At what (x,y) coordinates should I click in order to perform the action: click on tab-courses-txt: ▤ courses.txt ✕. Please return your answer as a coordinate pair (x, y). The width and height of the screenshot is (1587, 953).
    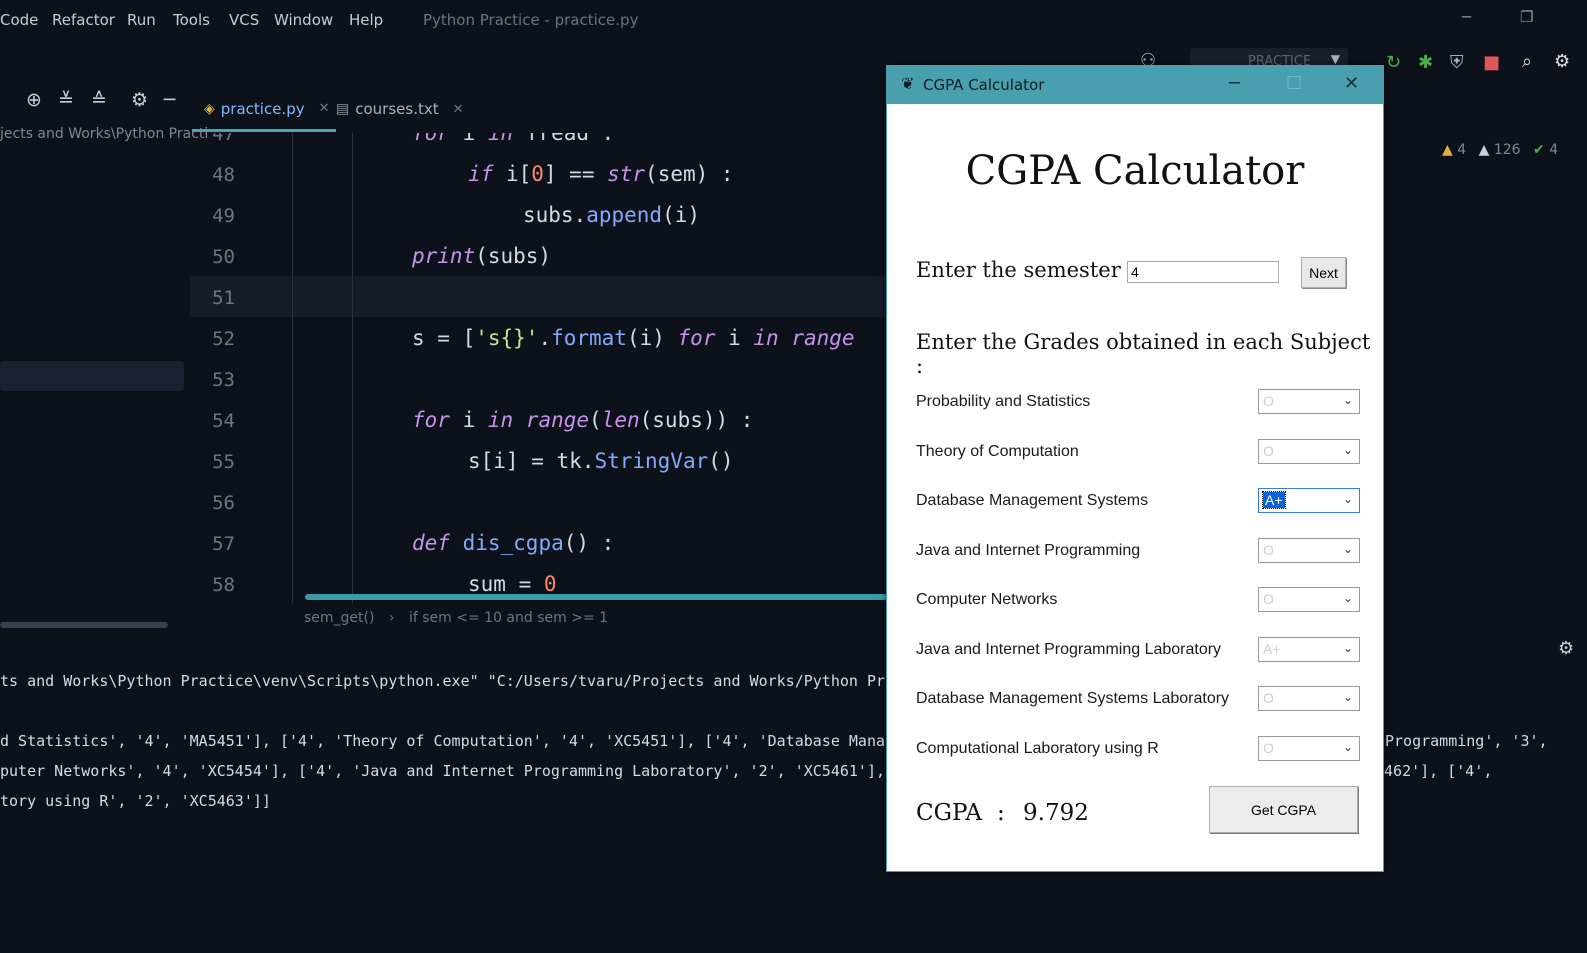
    Looking at the image, I should click on (400, 109).